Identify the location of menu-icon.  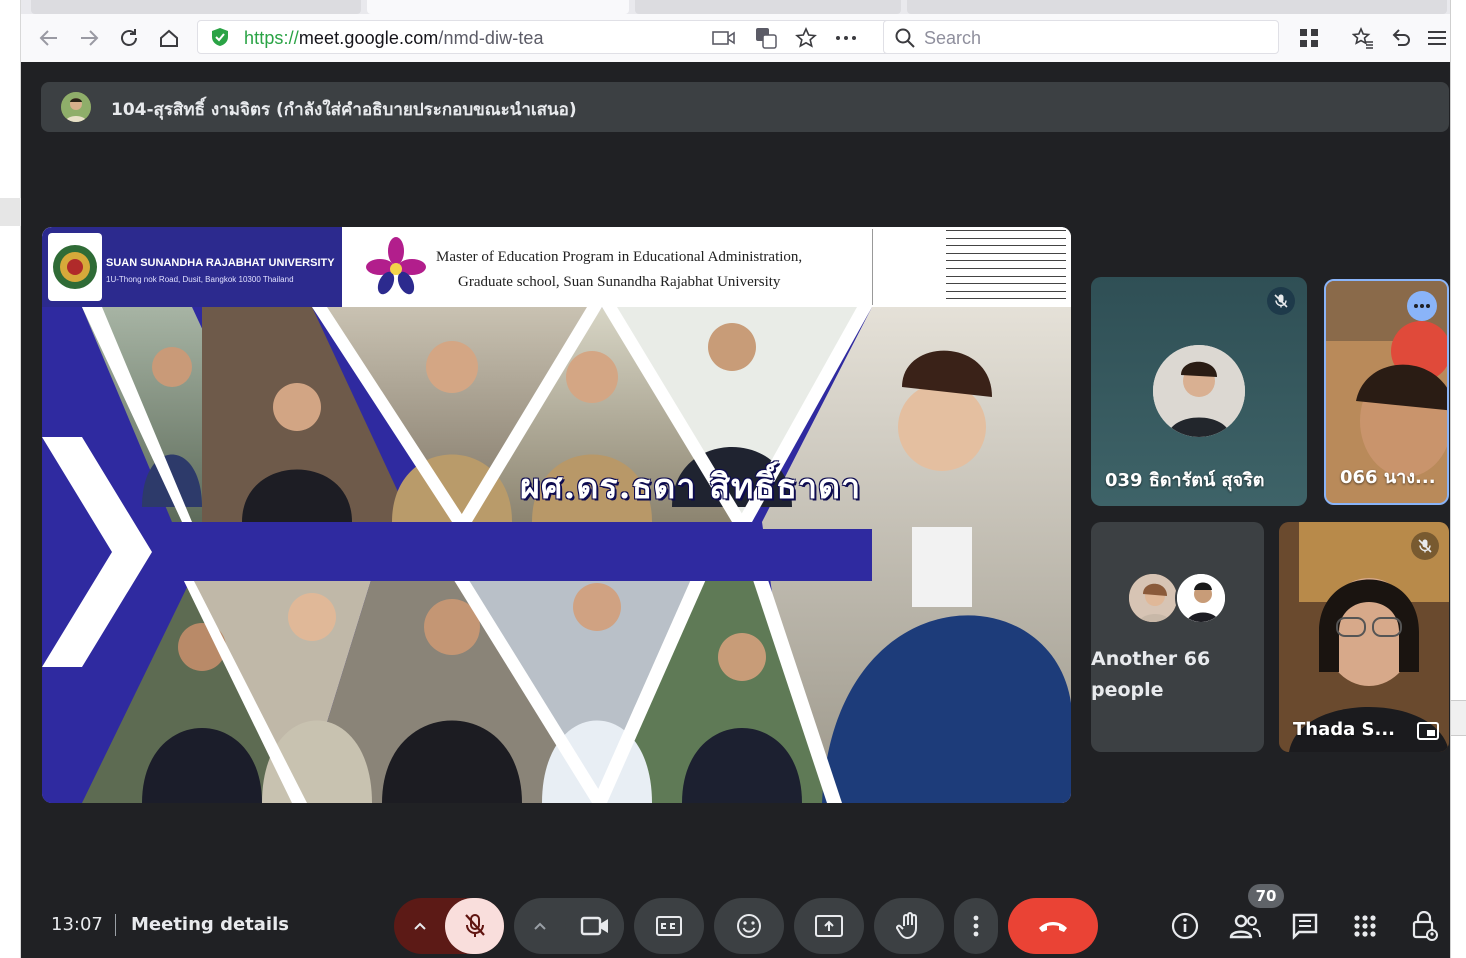
(1437, 38).